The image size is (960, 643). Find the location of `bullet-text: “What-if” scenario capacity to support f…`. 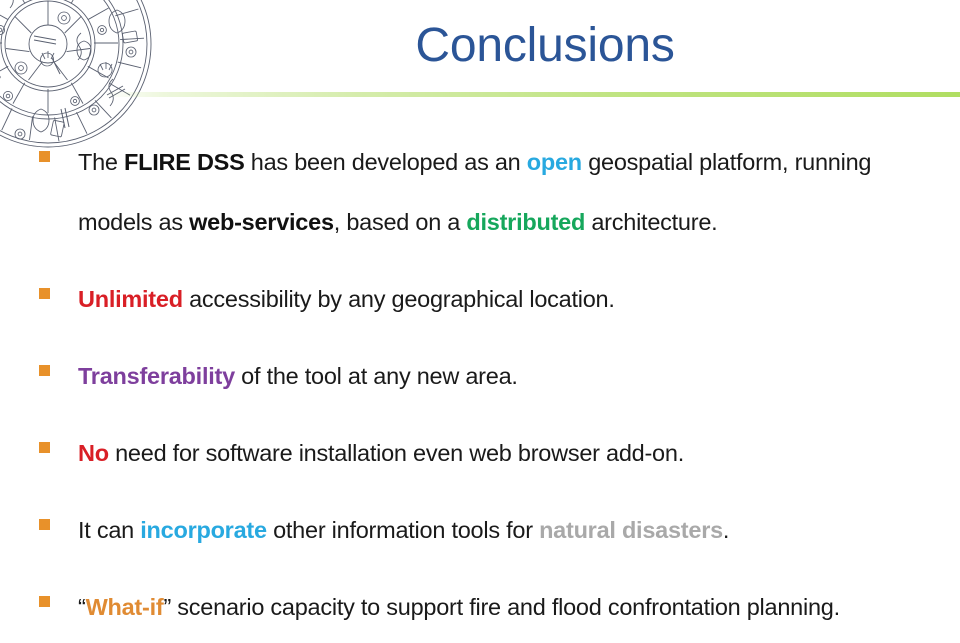

bullet-text: “What-if” scenario capacity to support f… is located at coordinates (459, 607).